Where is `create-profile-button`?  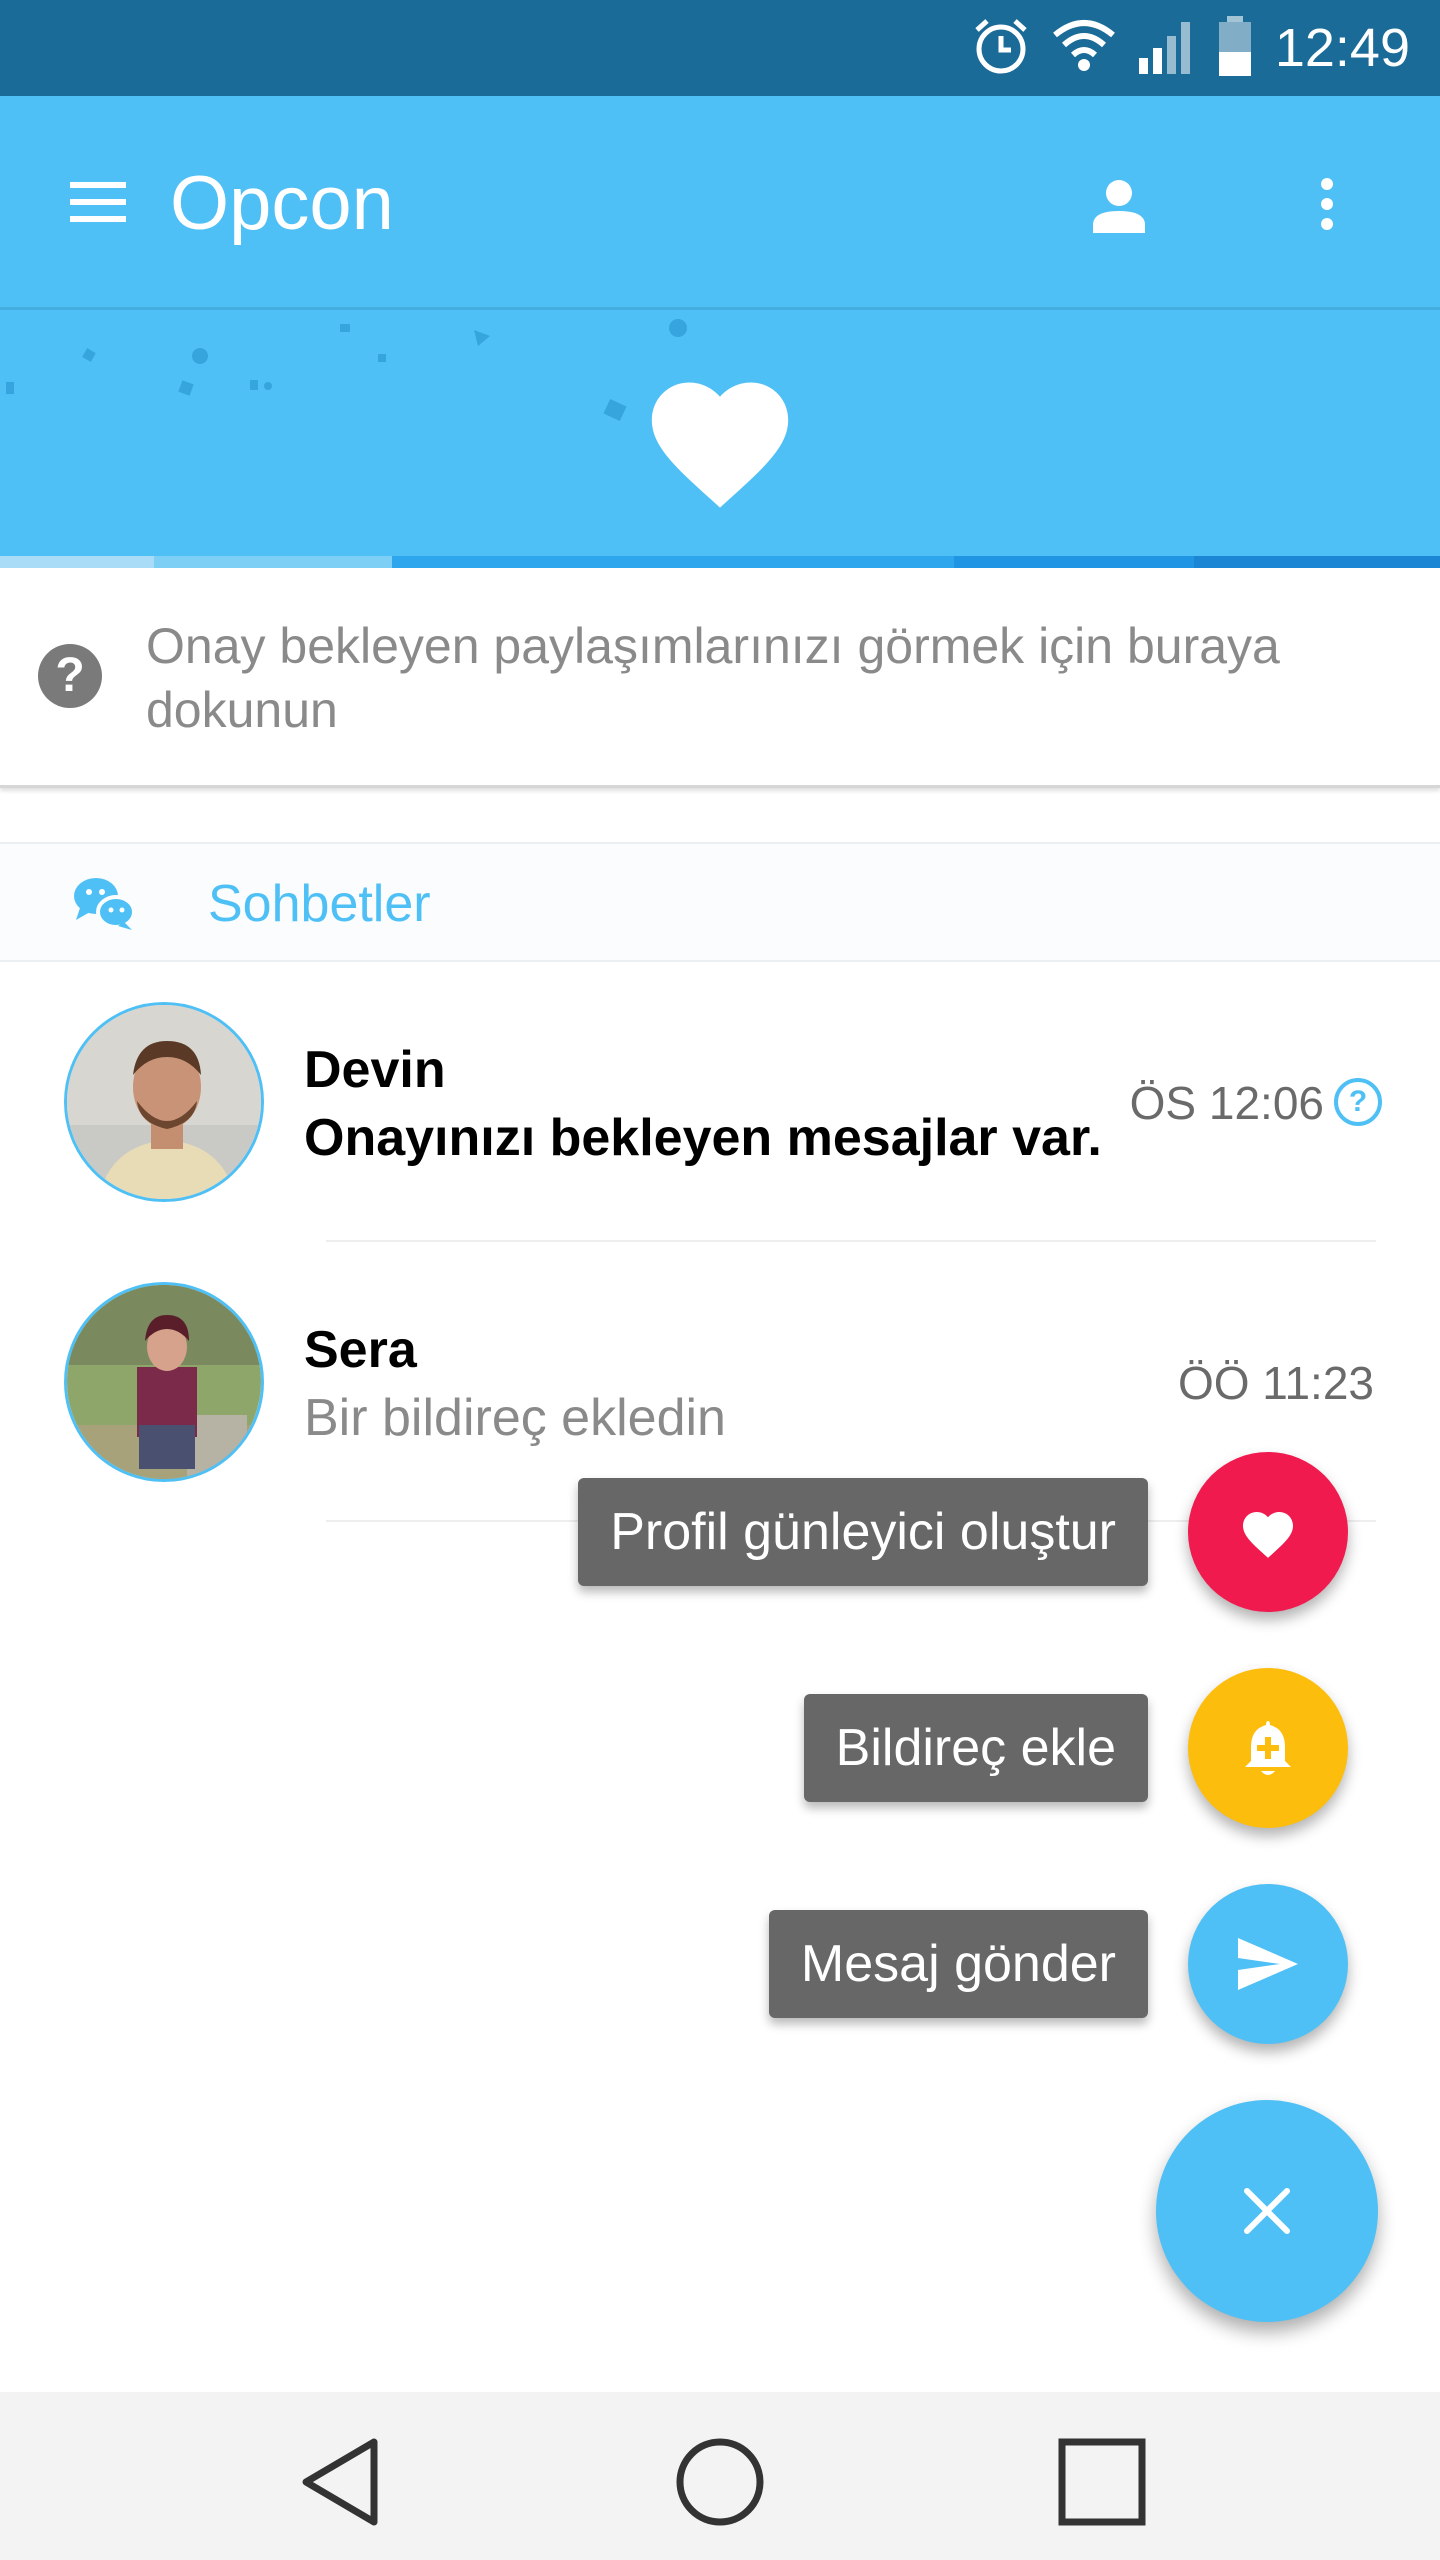
create-profile-button is located at coordinates (1268, 1532).